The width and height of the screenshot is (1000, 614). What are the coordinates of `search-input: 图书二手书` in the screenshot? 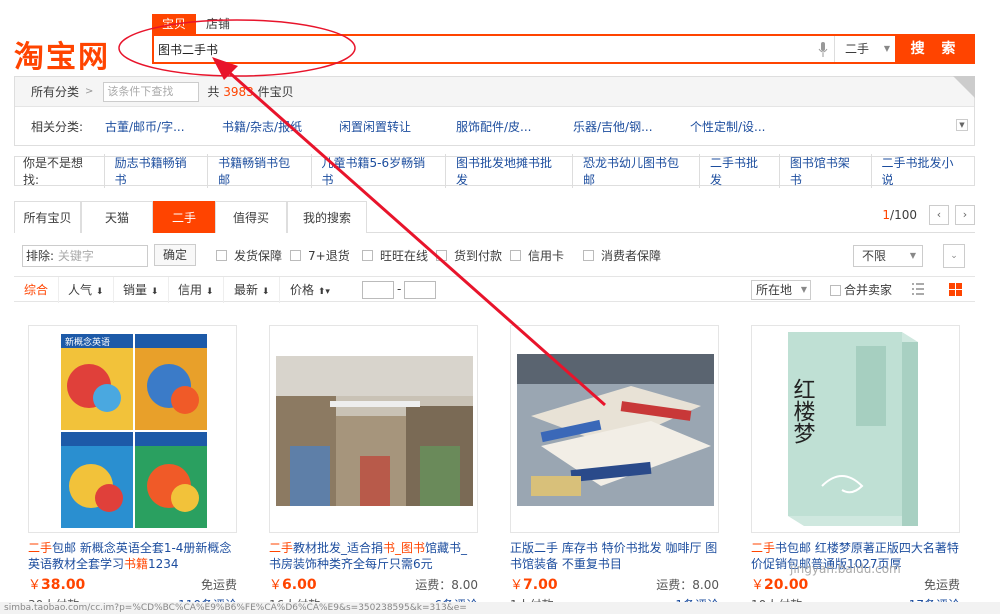 It's located at (188, 49).